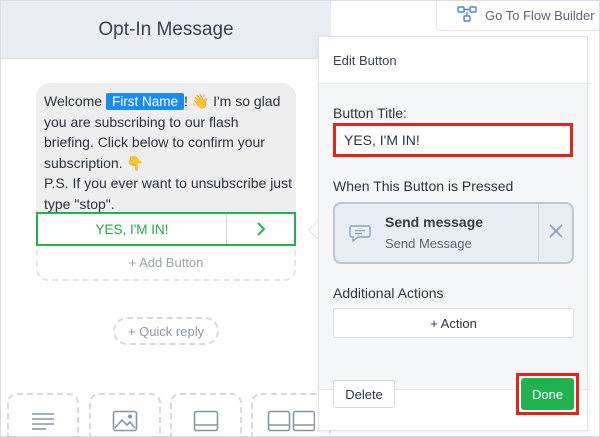 Image resolution: width=600 pixels, height=437 pixels. What do you see at coordinates (144, 101) in the screenshot?
I see `first-name-variable-chip: First Name` at bounding box center [144, 101].